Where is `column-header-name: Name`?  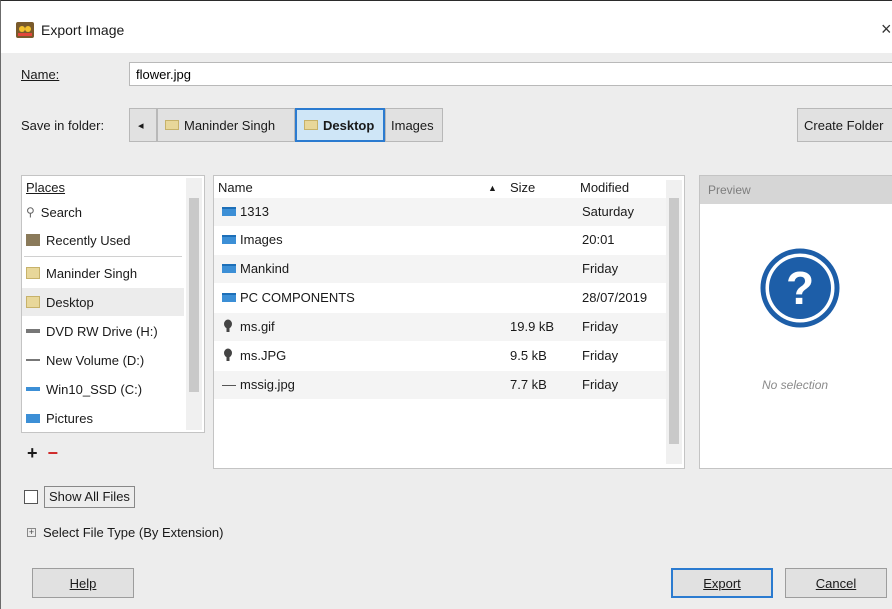
column-header-name: Name is located at coordinates (235, 187).